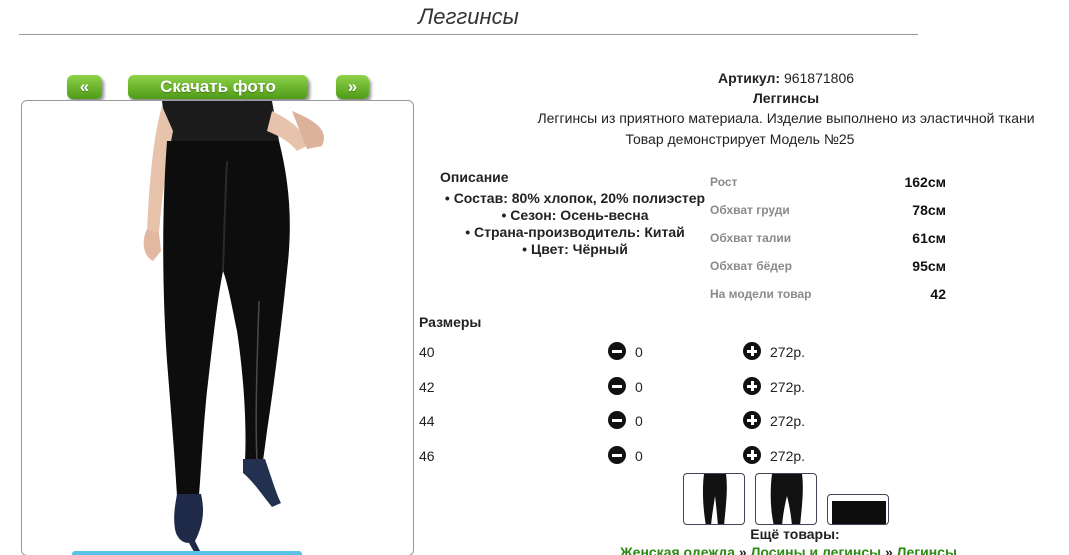 This screenshot has width=1069, height=555. I want to click on param-value: 162см, so click(925, 182).